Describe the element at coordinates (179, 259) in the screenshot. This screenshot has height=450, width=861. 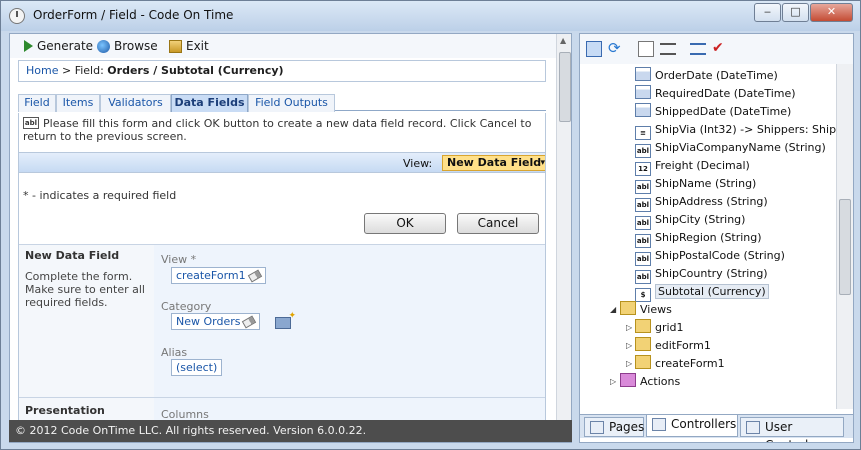
I see `field-label-view: View *` at that location.